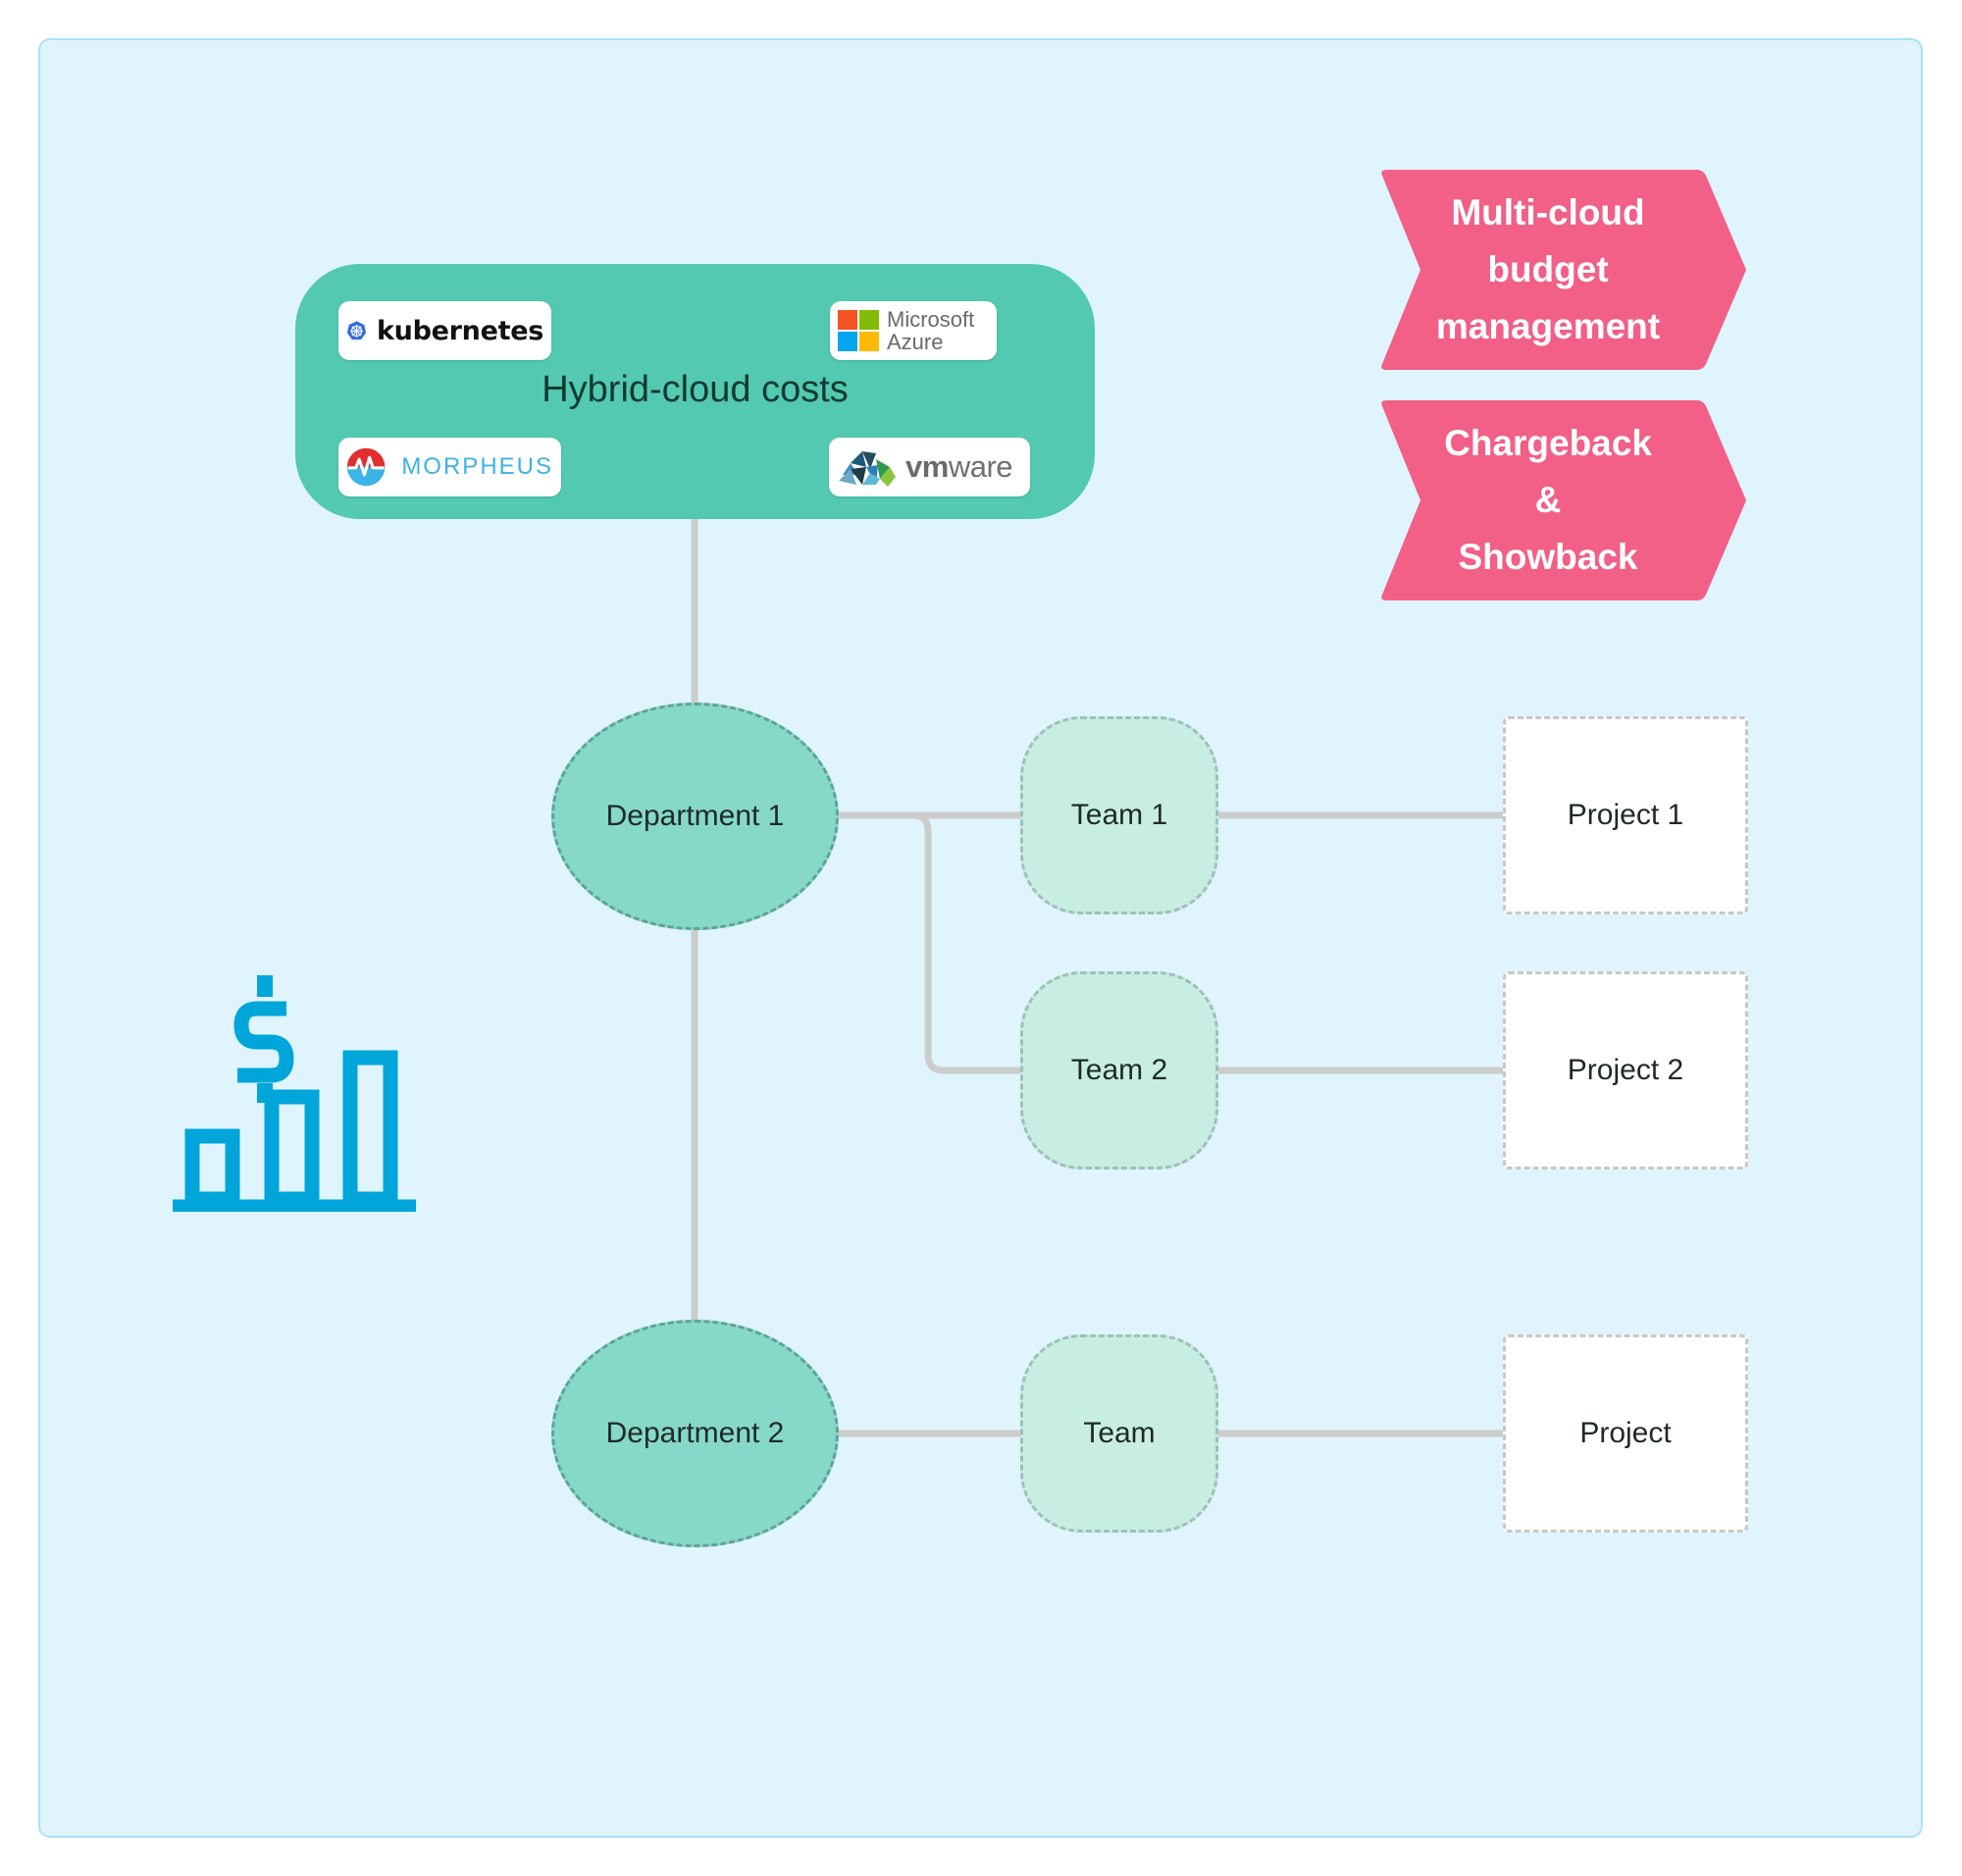 This screenshot has height=1876, width=1962. I want to click on morpheus-logo: MORPHEUS, so click(449, 467).